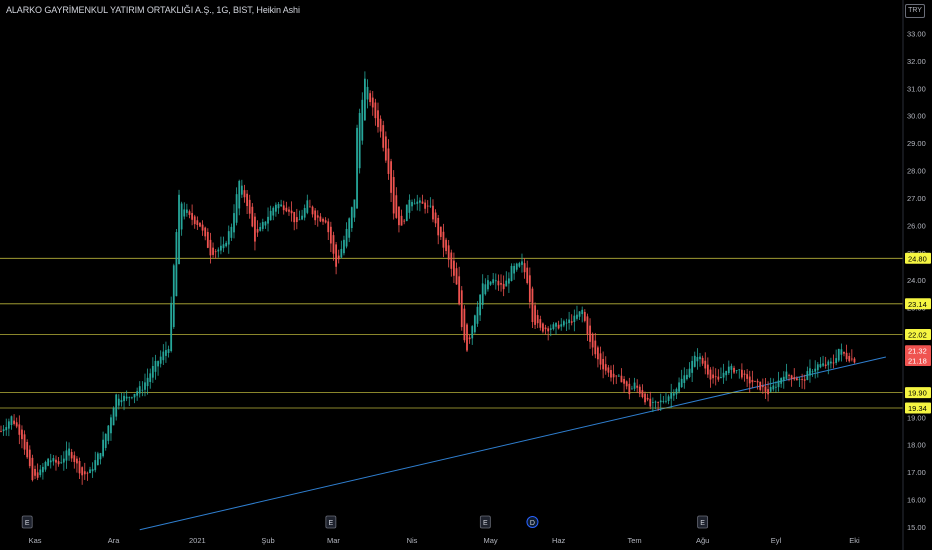  Describe the element at coordinates (916, 472) in the screenshot. I see `y-tick-label: 17.00` at that location.